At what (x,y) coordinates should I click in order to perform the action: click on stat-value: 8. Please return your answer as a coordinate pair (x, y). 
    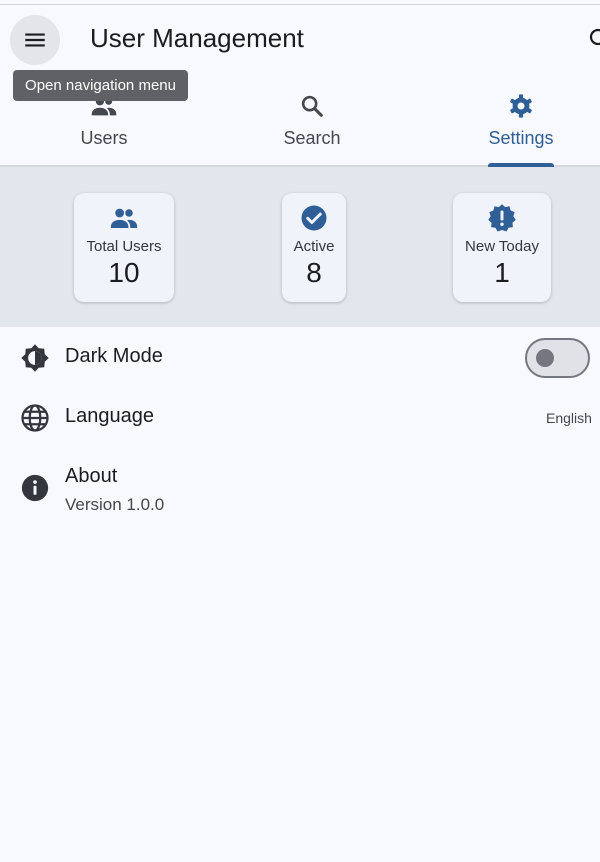
    Looking at the image, I should click on (314, 272).